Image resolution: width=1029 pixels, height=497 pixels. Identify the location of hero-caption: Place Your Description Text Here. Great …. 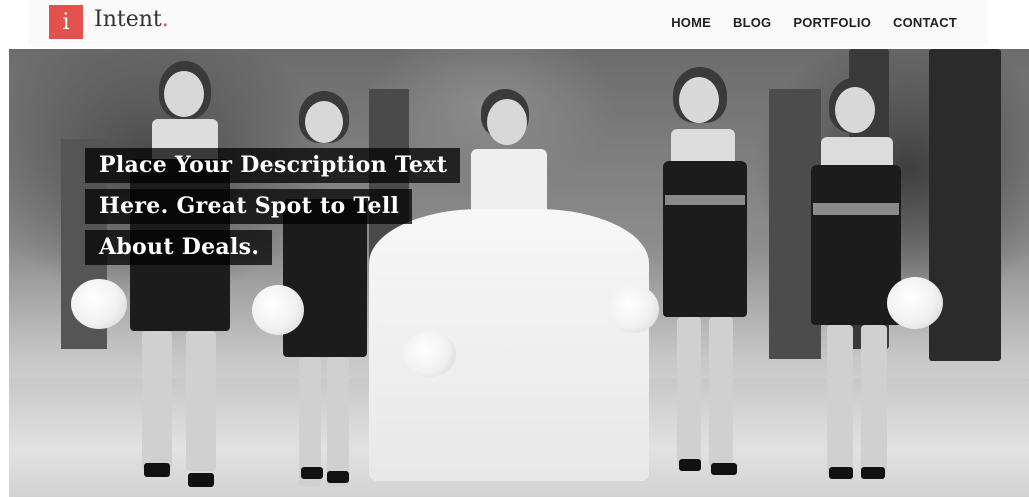
(273, 209).